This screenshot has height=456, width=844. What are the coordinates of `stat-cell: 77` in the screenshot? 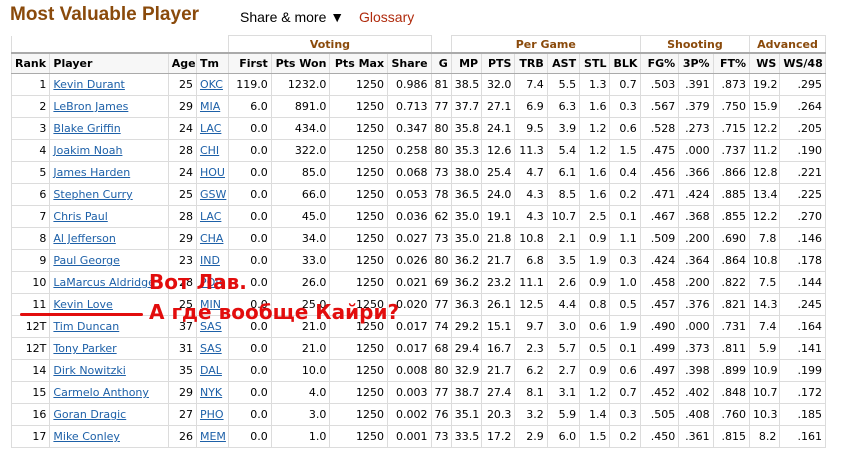 It's located at (441, 106).